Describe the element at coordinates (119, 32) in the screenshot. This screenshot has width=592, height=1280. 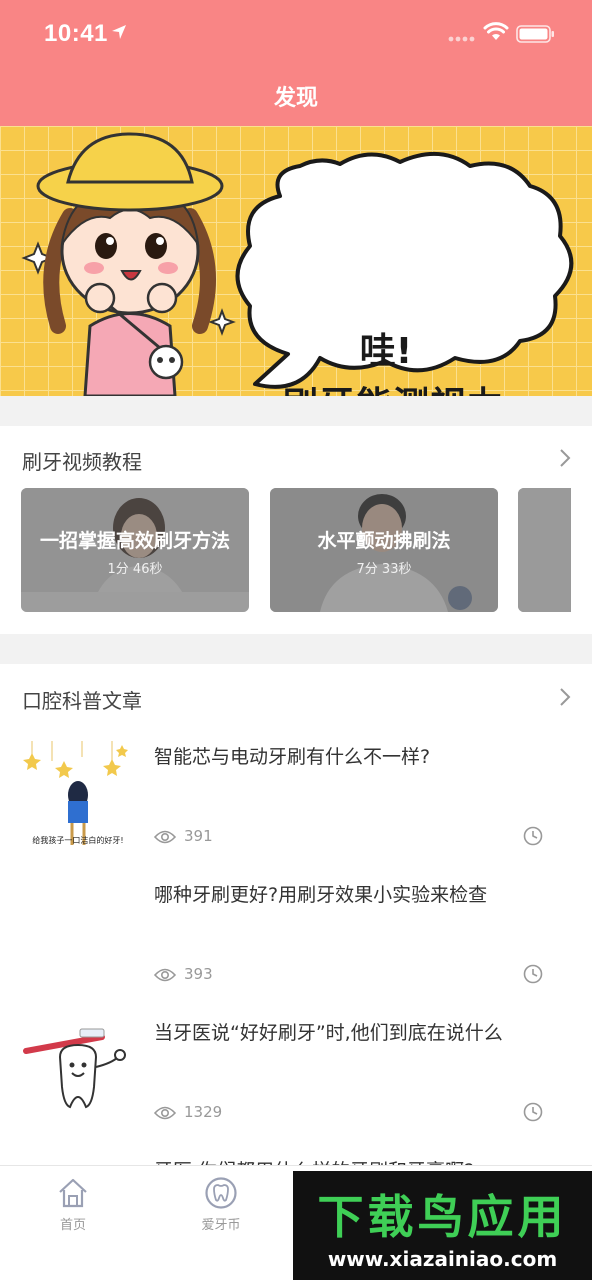
I see `location-arrow-icon` at that location.